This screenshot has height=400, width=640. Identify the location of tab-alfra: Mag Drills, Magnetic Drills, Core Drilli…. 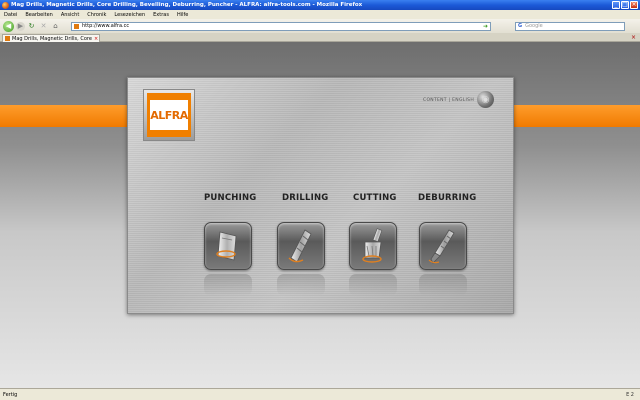
(51, 38).